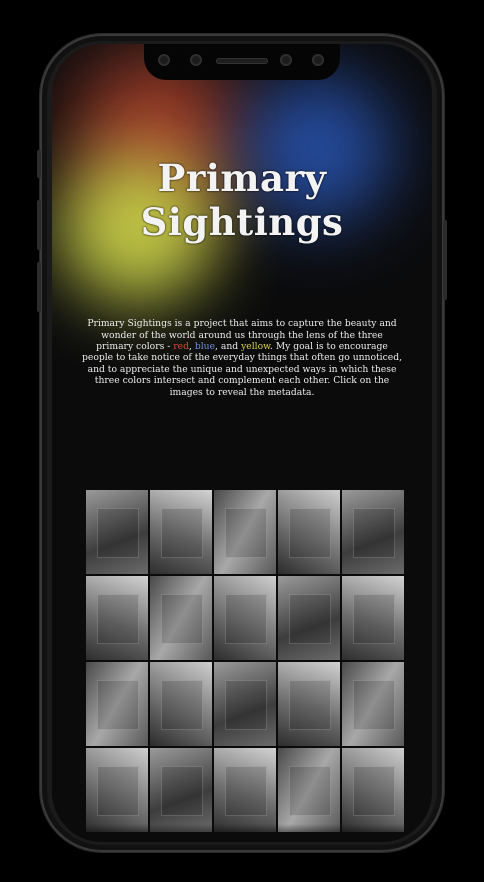  Describe the element at coordinates (164, 60) in the screenshot. I see `camera-icon` at that location.